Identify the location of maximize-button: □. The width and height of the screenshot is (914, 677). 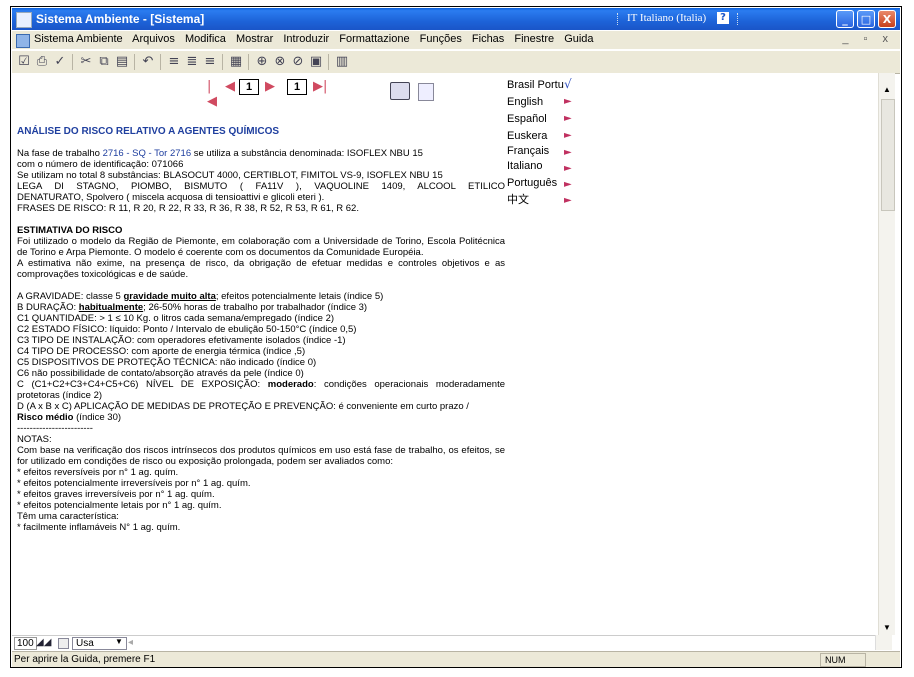
(866, 19).